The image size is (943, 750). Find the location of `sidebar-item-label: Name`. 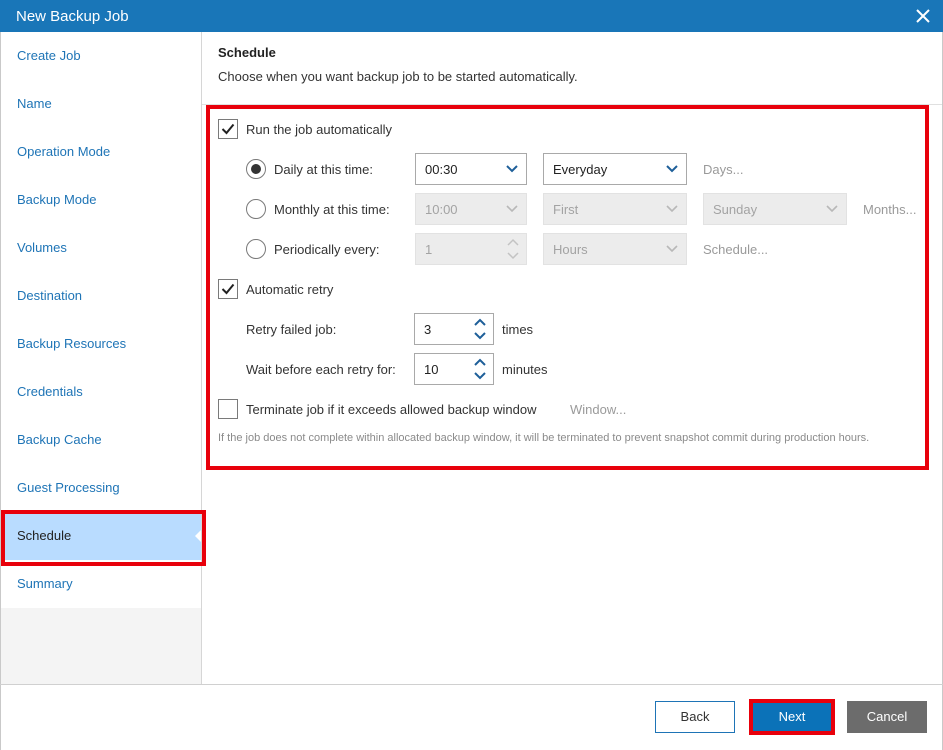

sidebar-item-label: Name is located at coordinates (34, 103).